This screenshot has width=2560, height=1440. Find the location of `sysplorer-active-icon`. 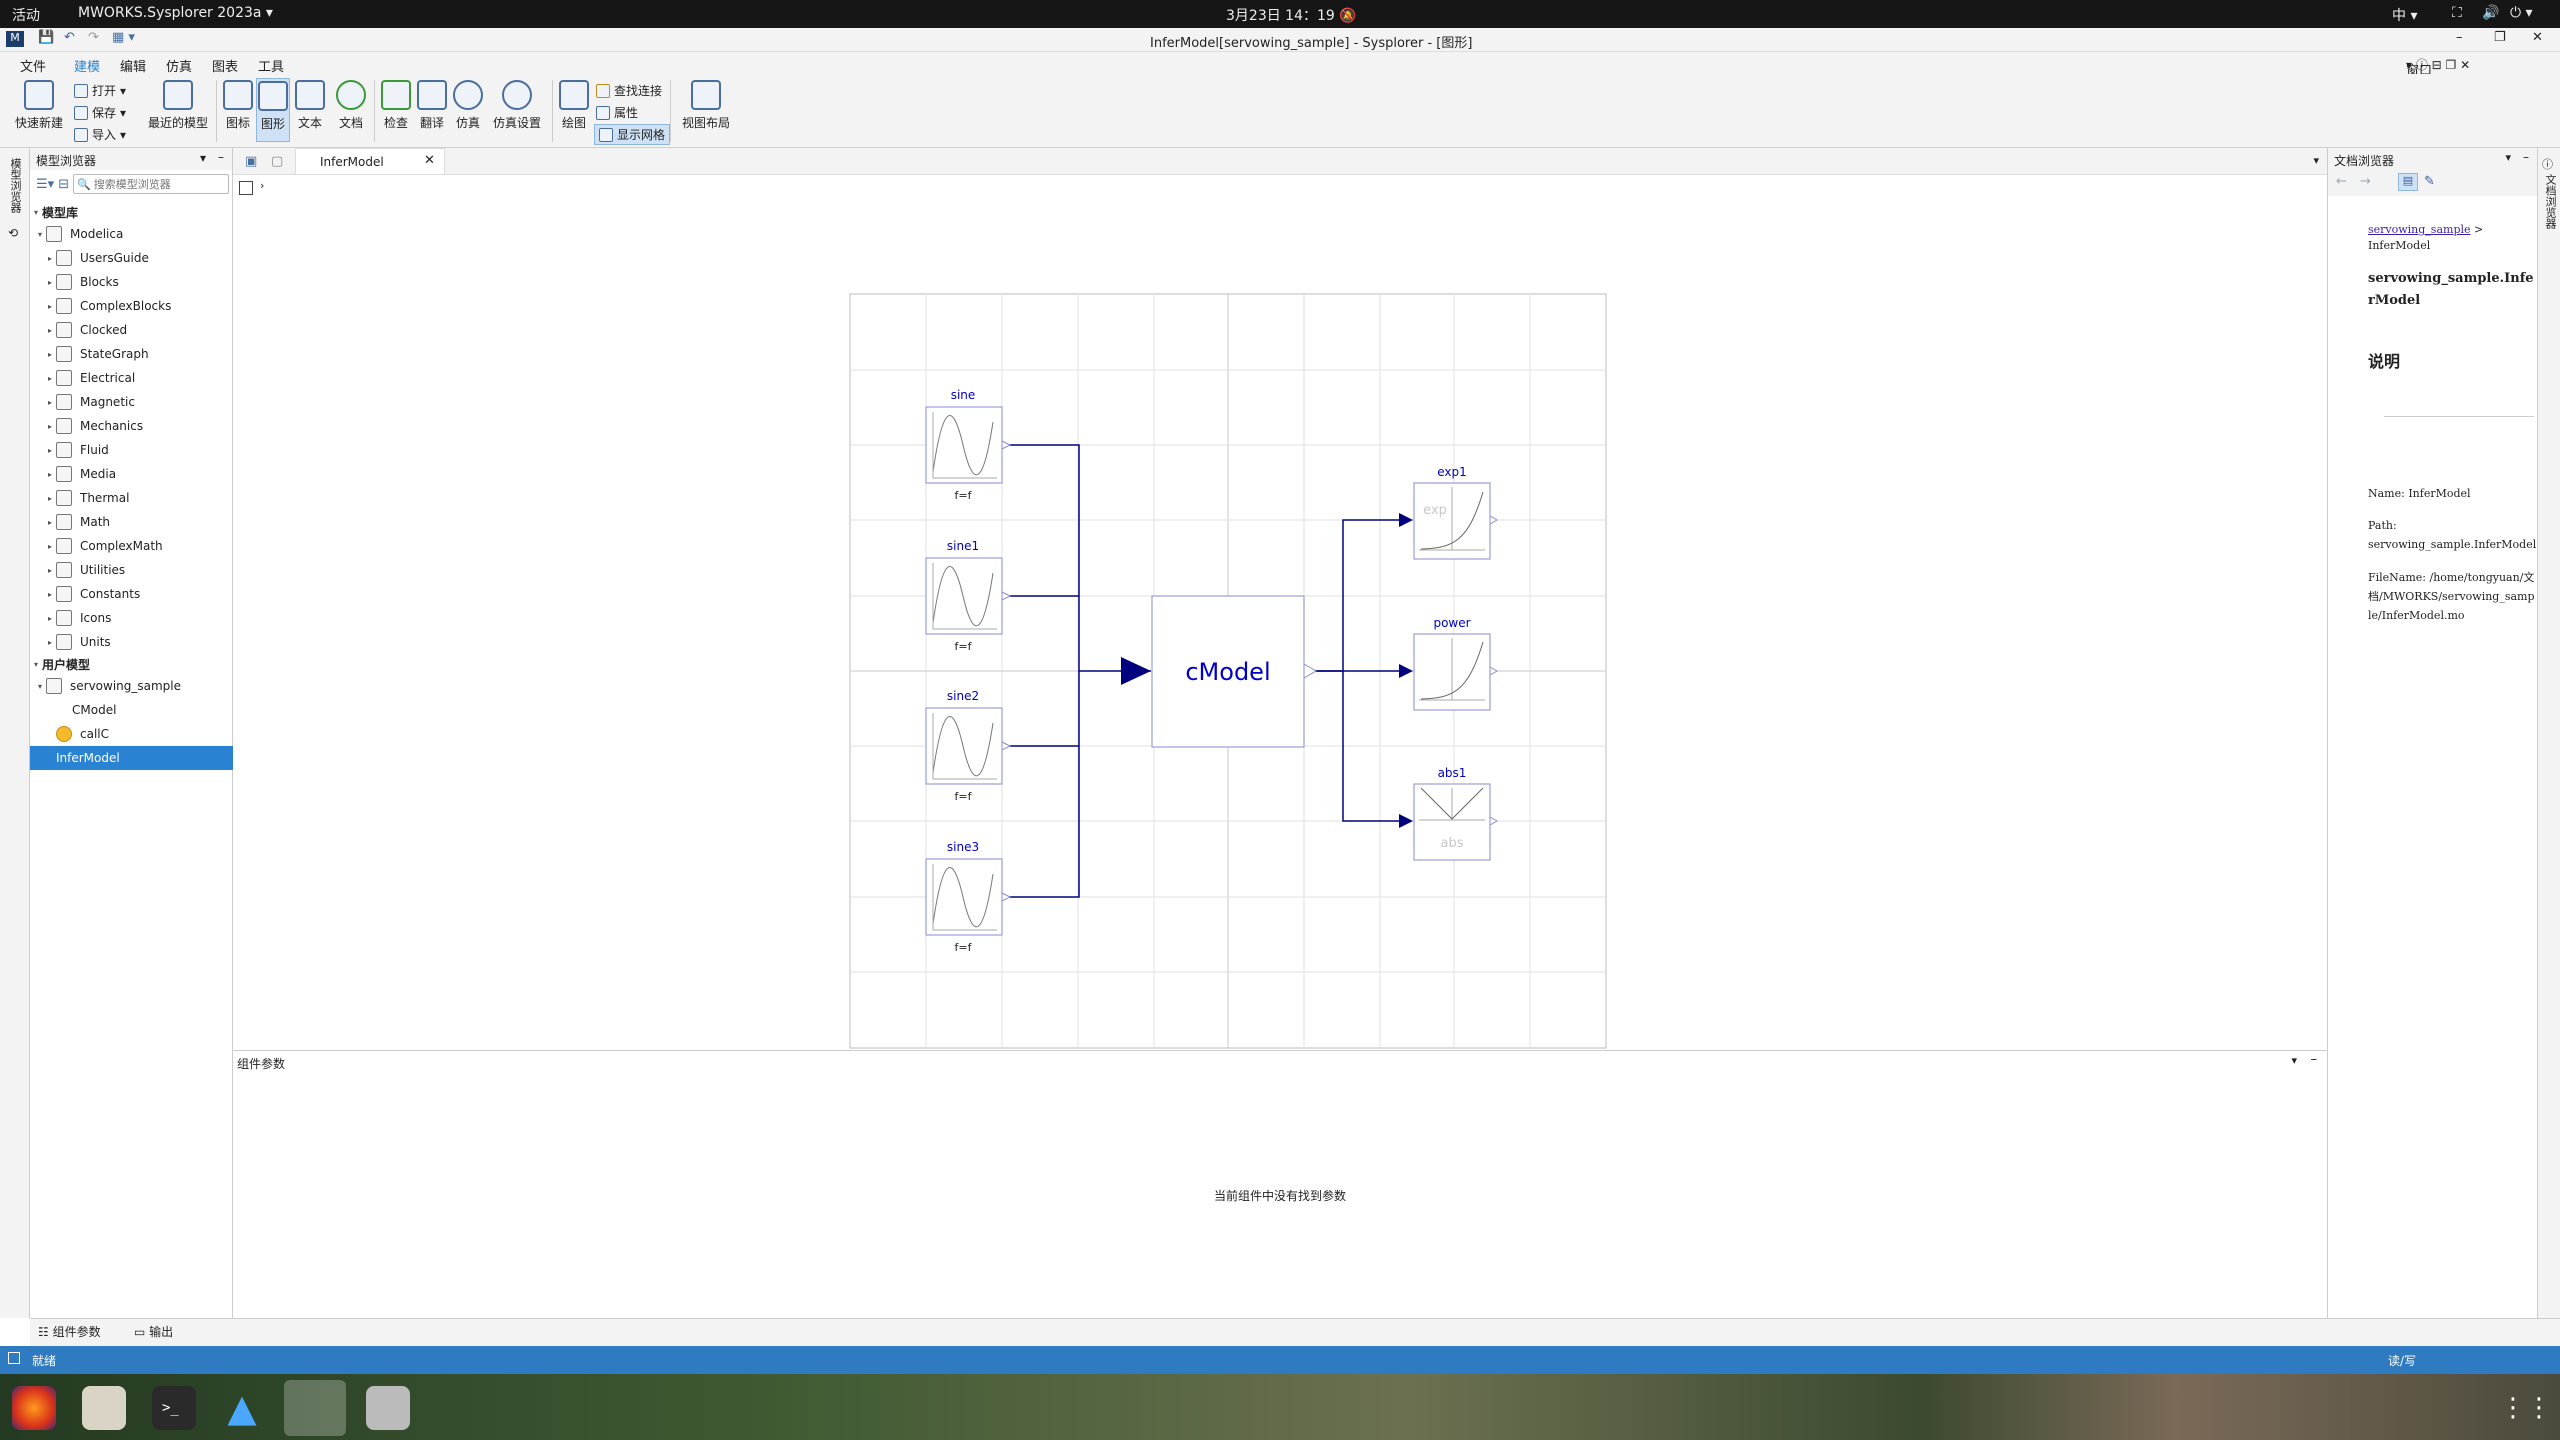

sysplorer-active-icon is located at coordinates (315, 1408).